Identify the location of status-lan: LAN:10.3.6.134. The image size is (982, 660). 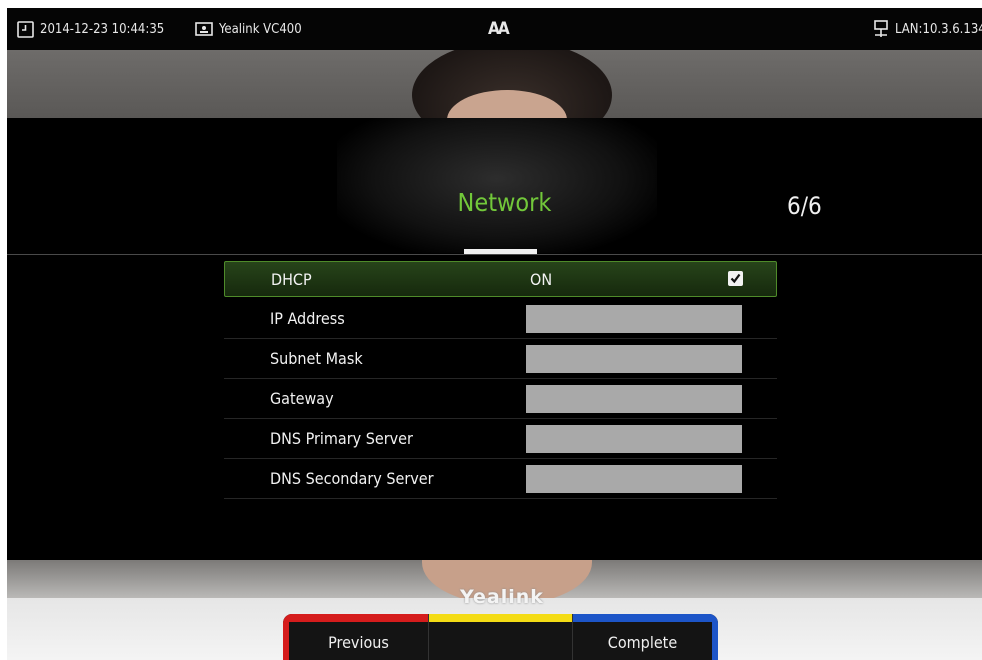
(927, 29).